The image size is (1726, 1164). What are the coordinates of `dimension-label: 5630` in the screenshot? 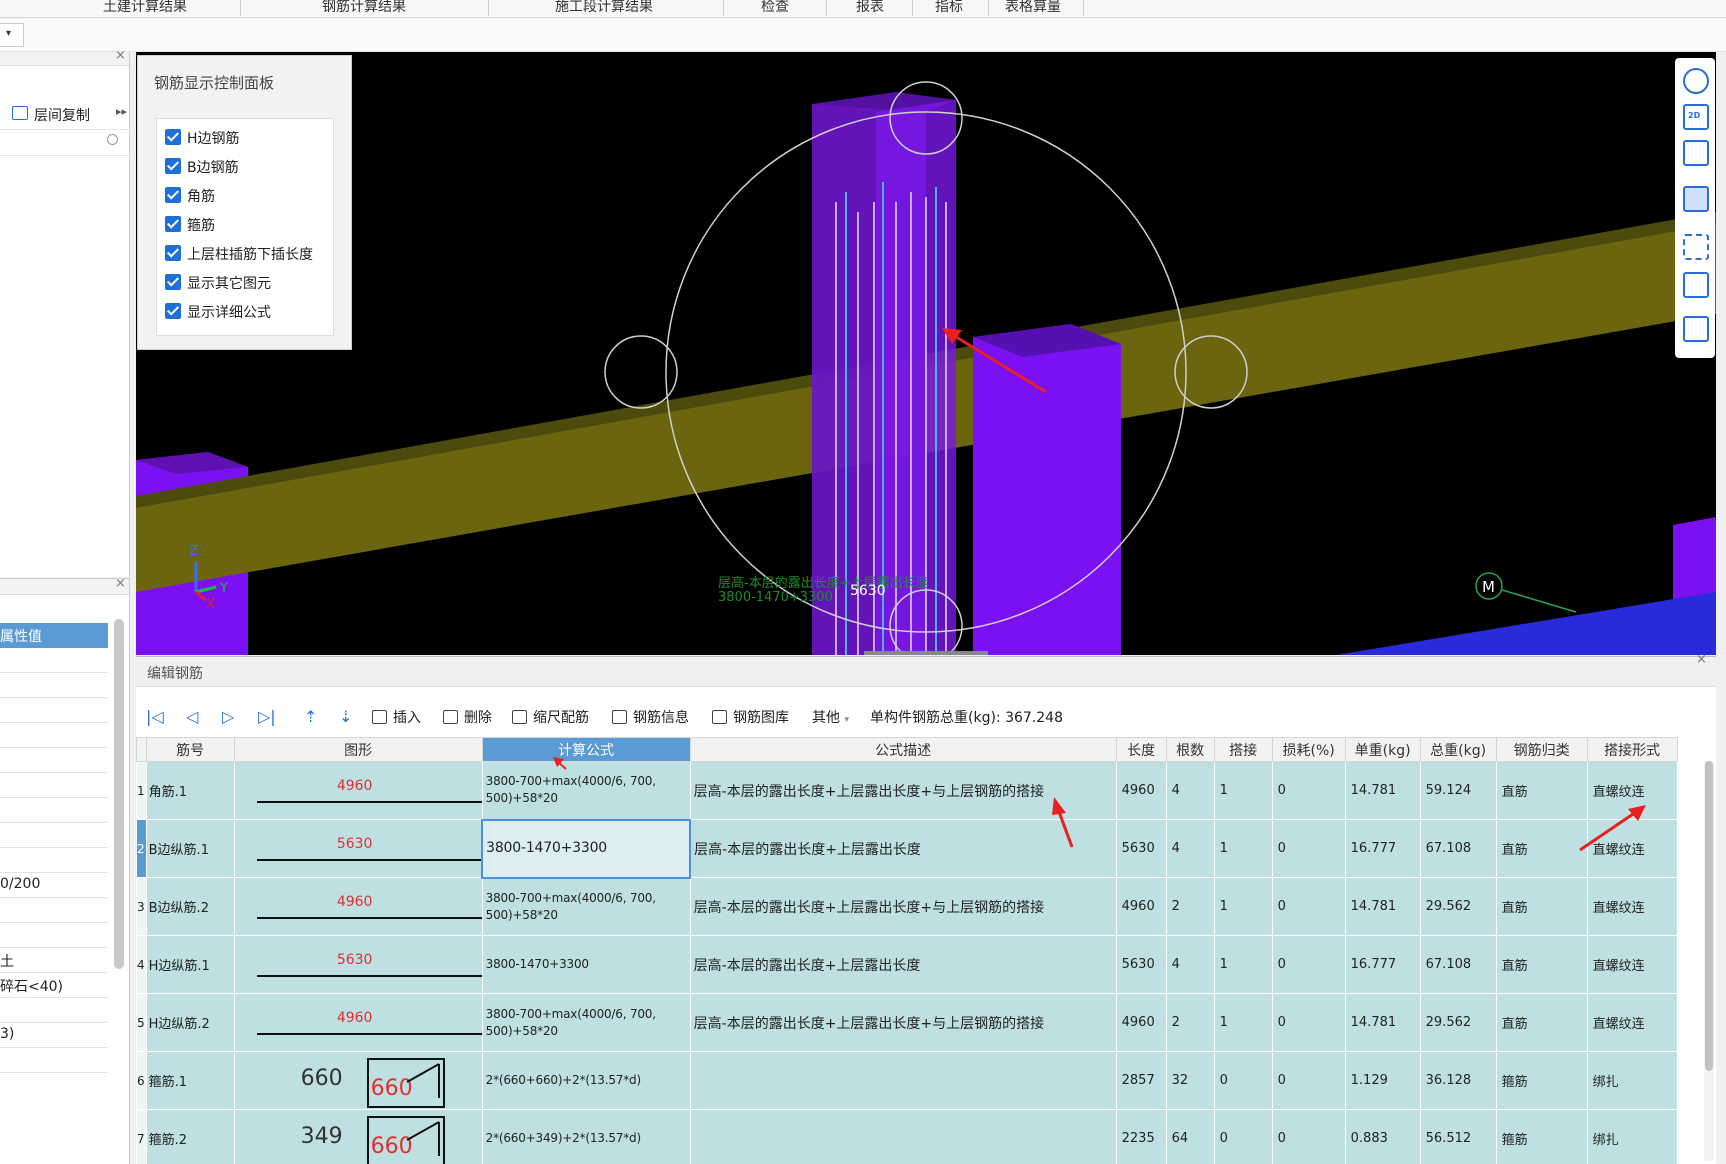 It's located at (868, 591).